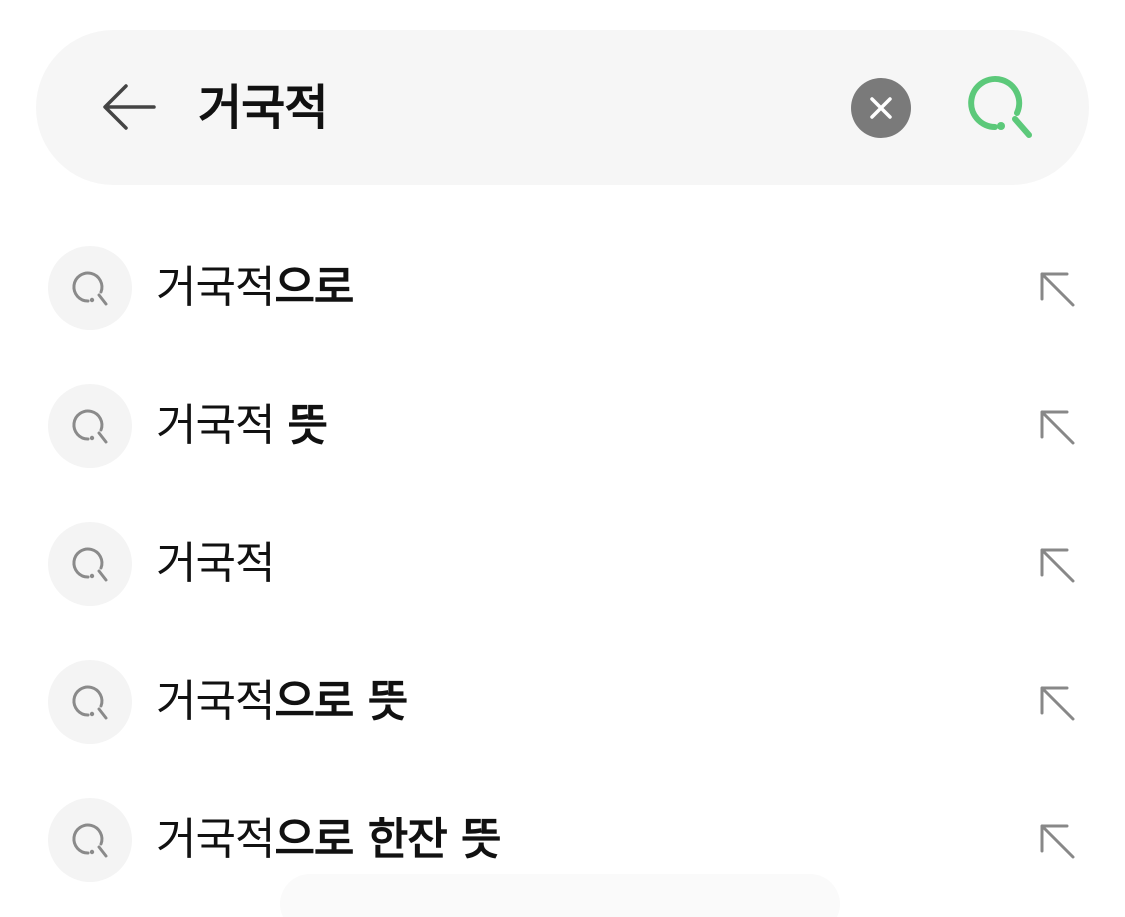  What do you see at coordinates (562, 564) in the screenshot?
I see `suggestion-item: 거국적` at bounding box center [562, 564].